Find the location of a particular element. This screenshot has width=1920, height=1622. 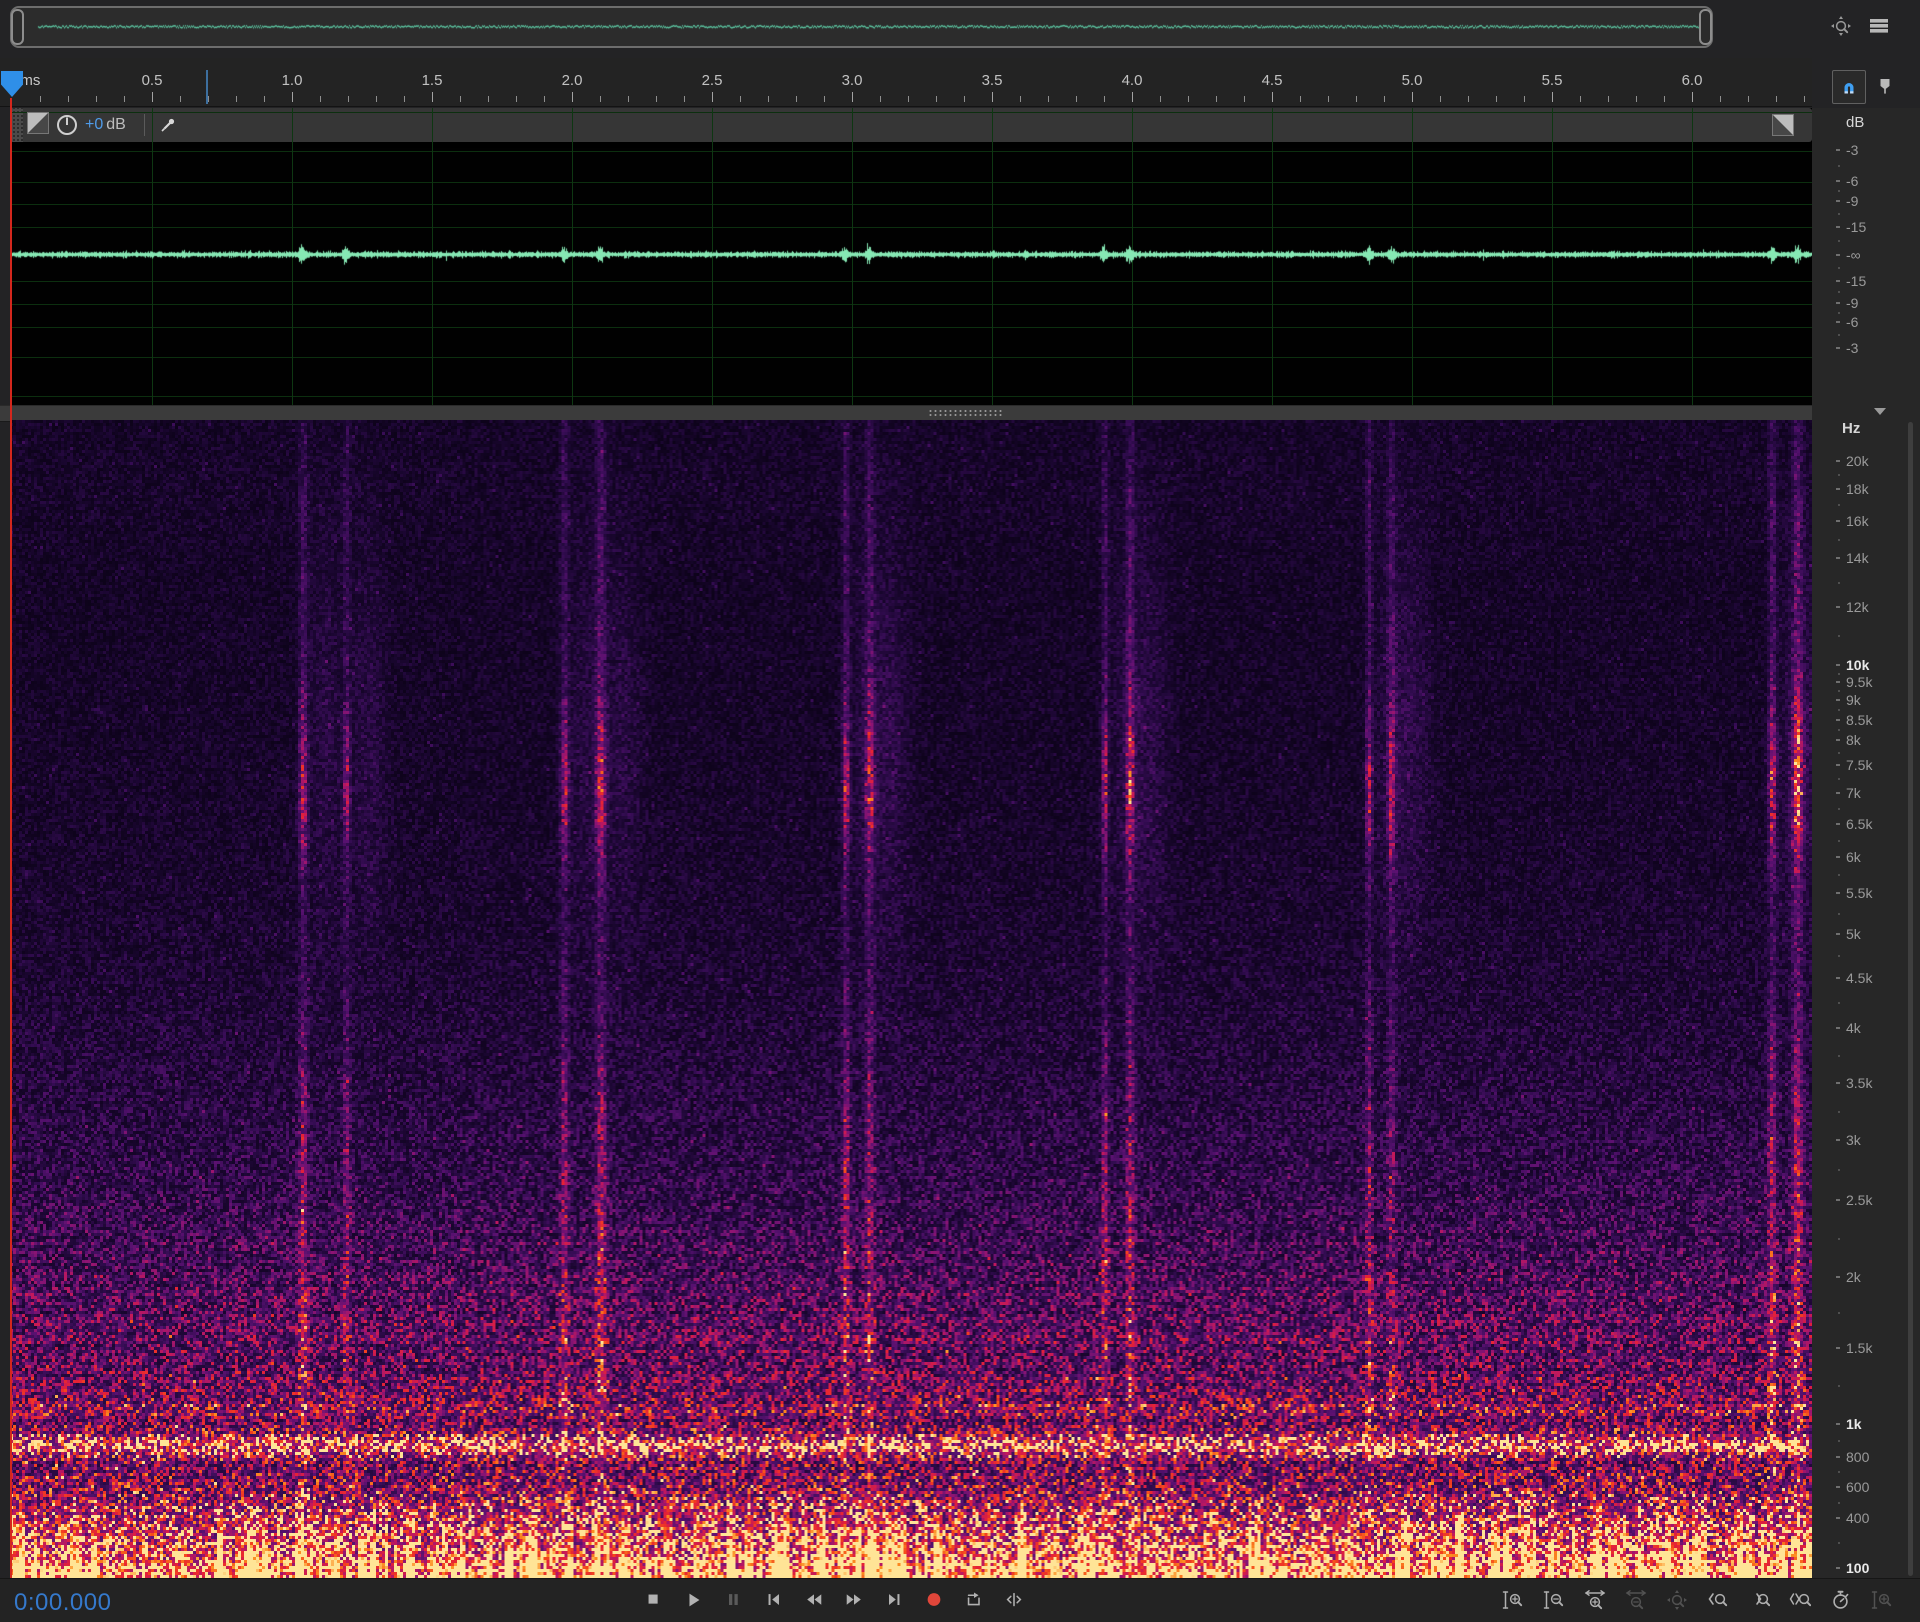

navigator-left-handle is located at coordinates (17, 27).